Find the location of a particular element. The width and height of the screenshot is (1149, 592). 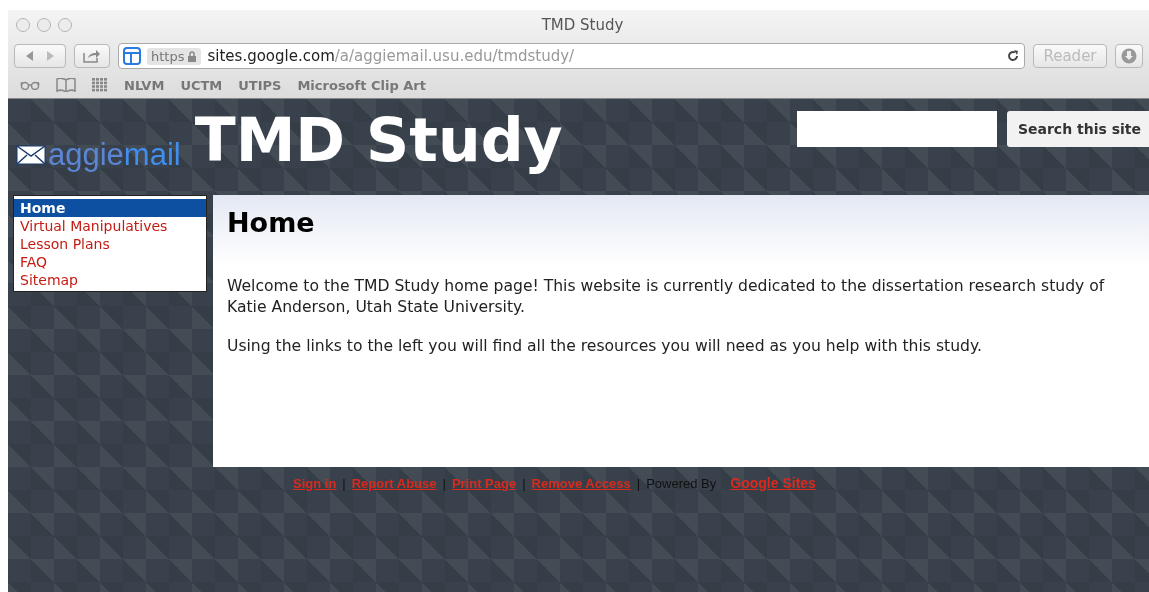

lock-icon is located at coordinates (192, 56).